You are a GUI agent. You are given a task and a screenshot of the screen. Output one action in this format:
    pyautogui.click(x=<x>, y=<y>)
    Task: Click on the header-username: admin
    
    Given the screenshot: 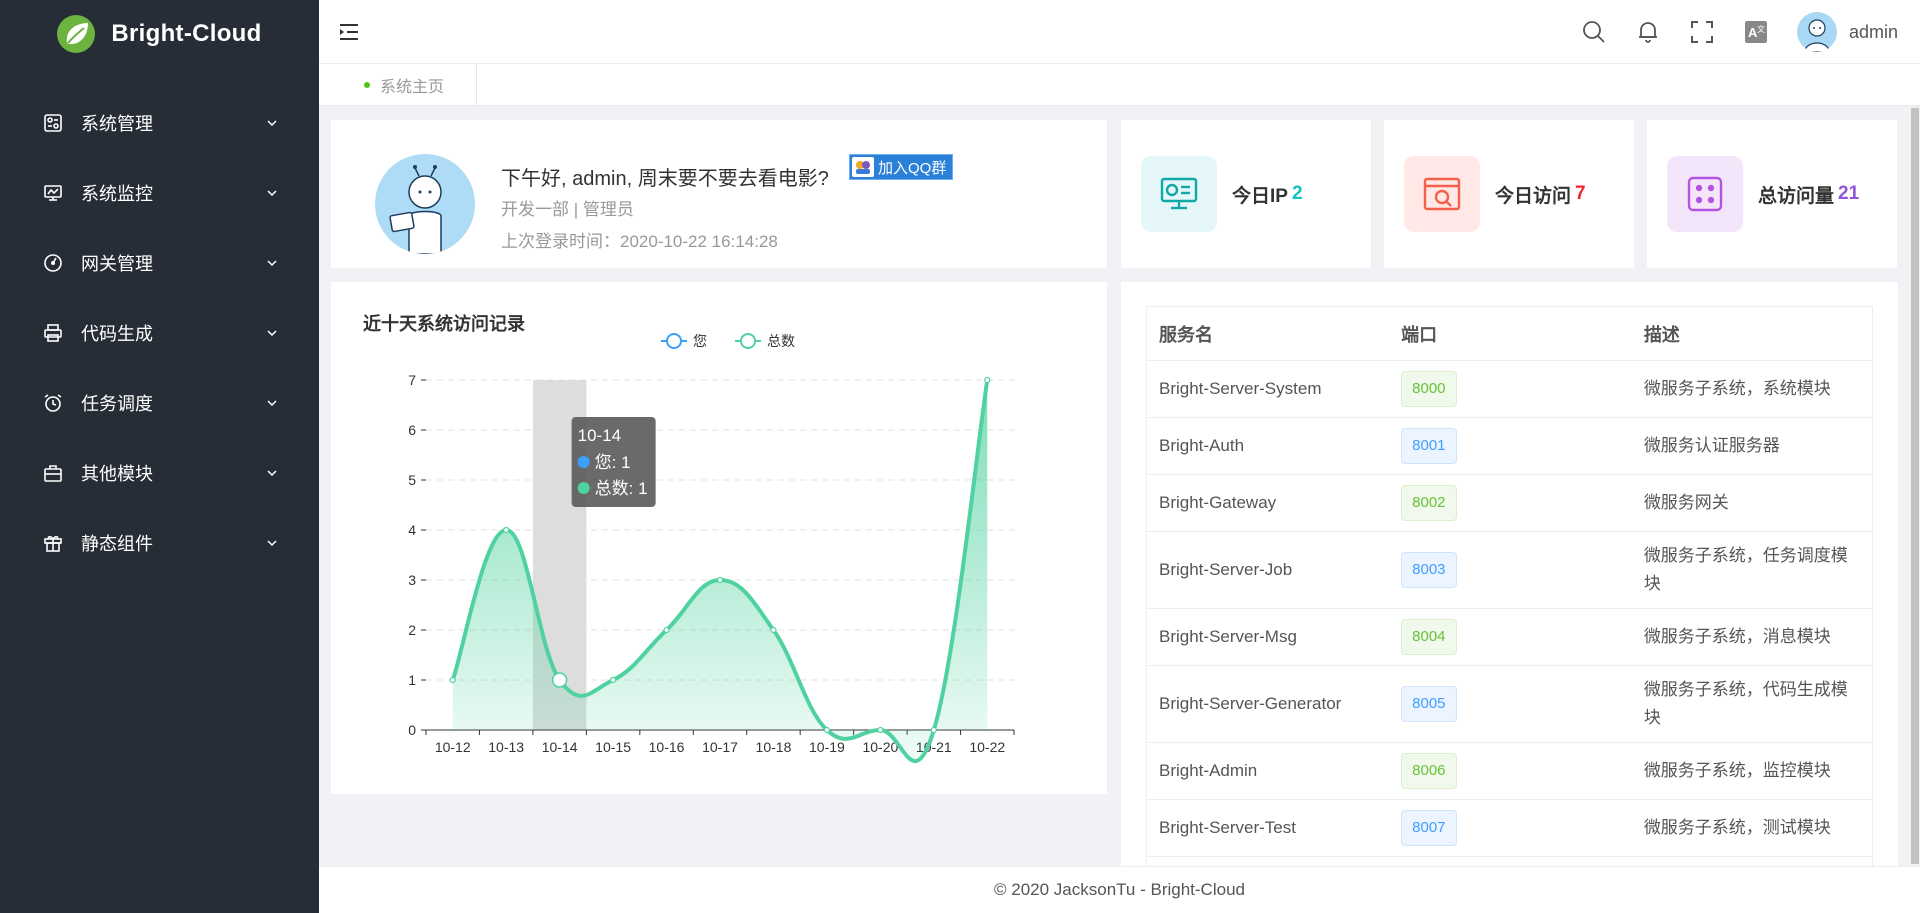 What is the action you would take?
    pyautogui.click(x=1873, y=32)
    